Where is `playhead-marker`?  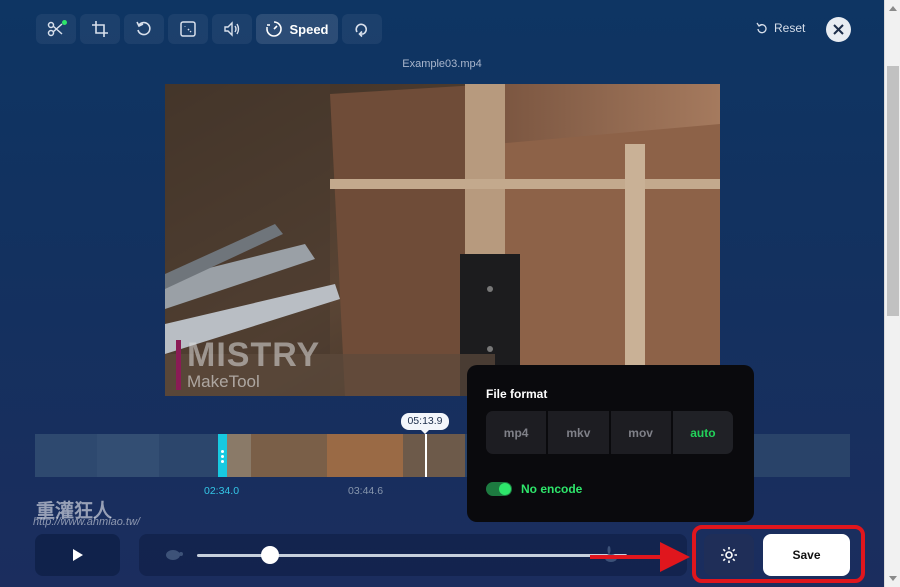
playhead-marker is located at coordinates (426, 455).